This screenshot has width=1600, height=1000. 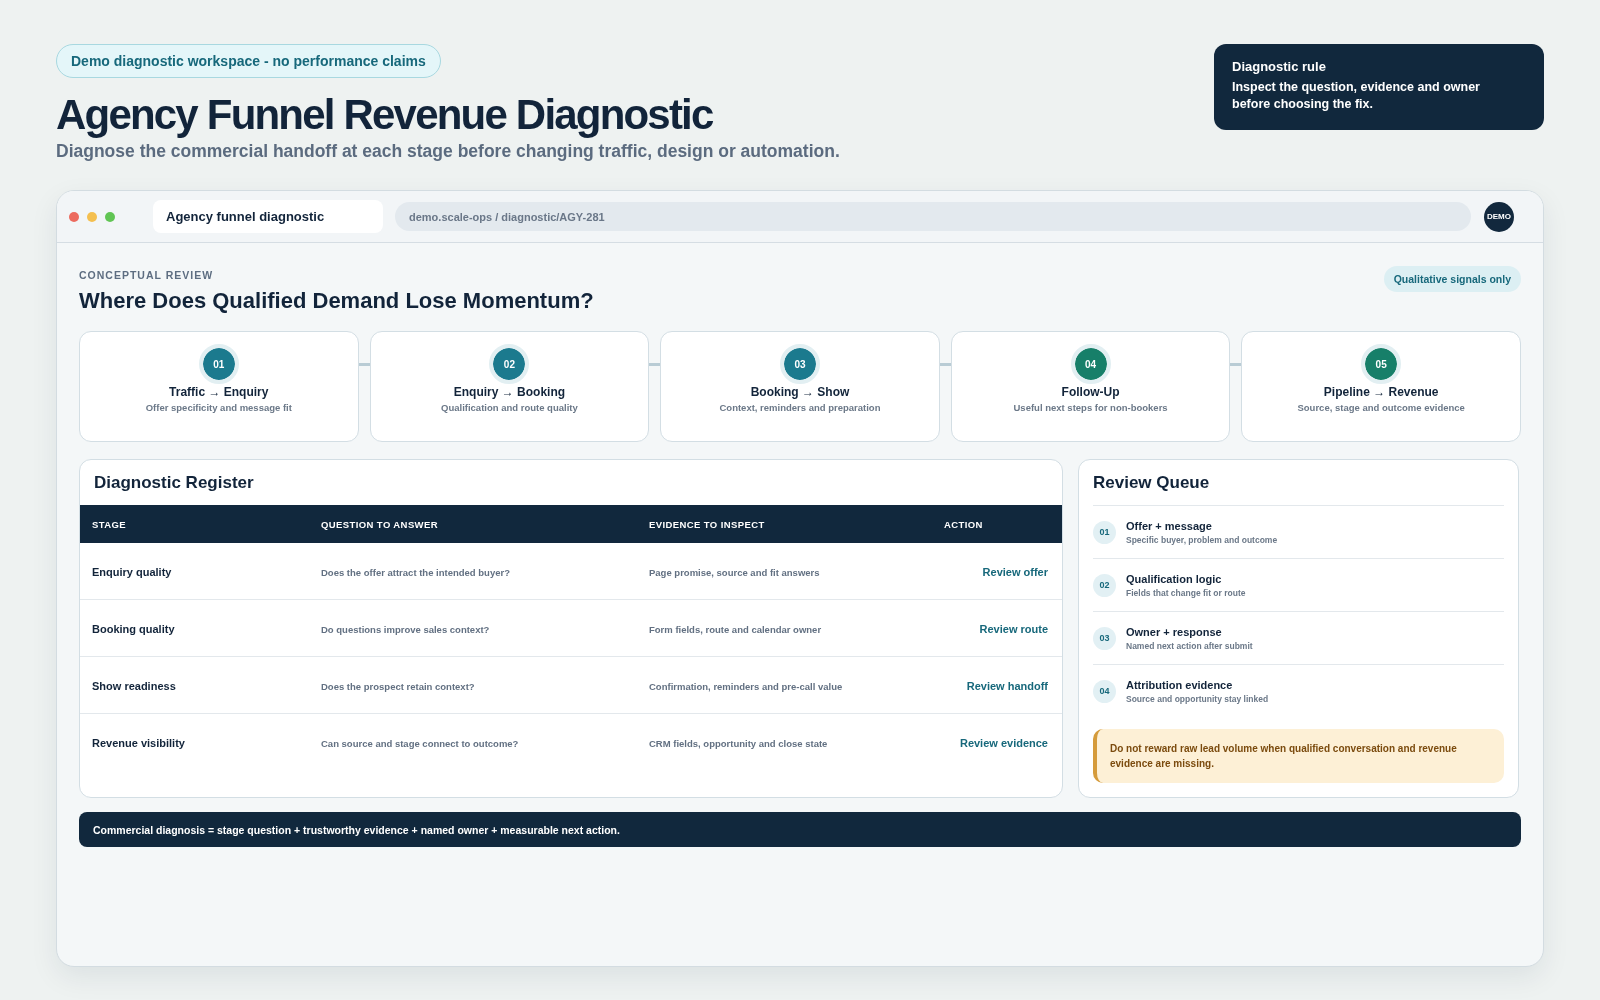 What do you see at coordinates (1180, 684) in the screenshot?
I see `queue-item-title: Attribution evidence` at bounding box center [1180, 684].